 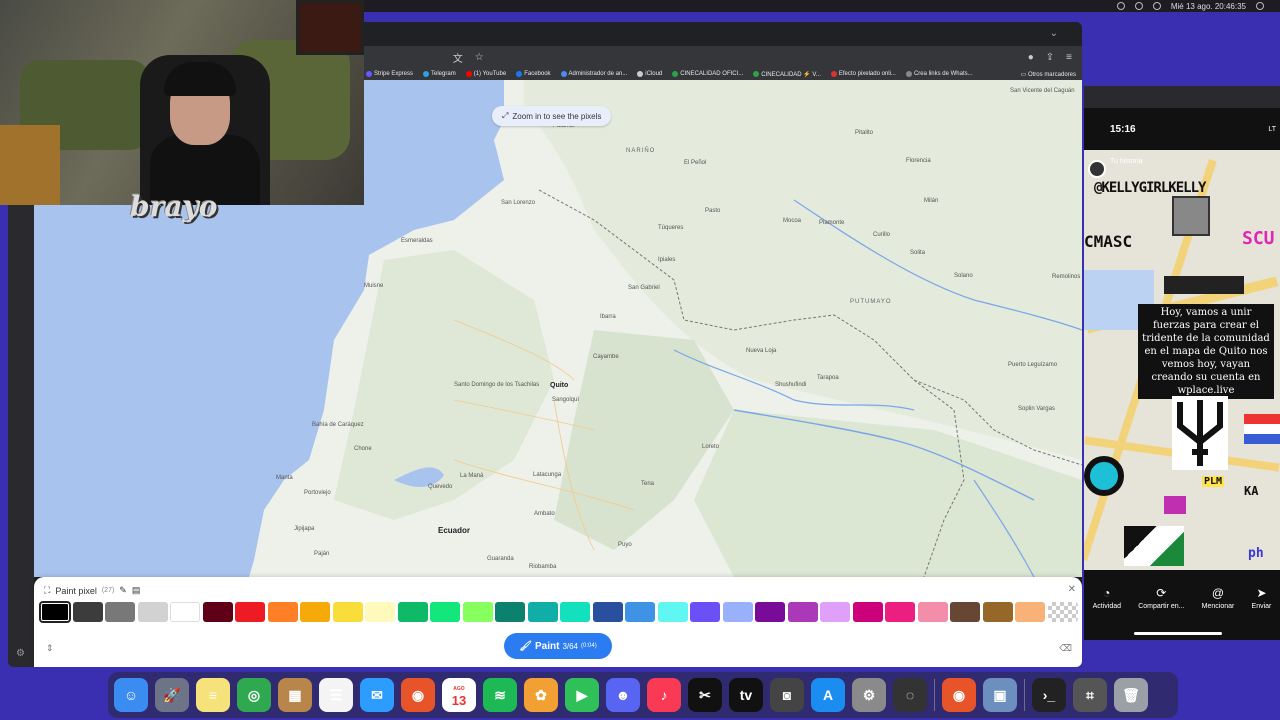 What do you see at coordinates (589, 646) in the screenshot?
I see `paint-button-timer: (0:04)` at bounding box center [589, 646].